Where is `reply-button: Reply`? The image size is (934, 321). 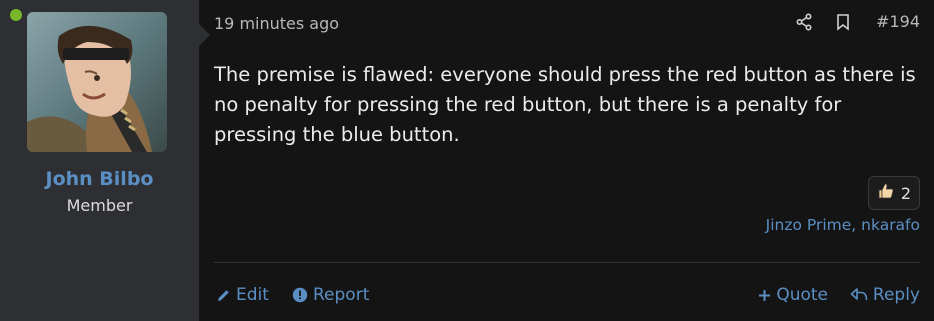
reply-button: Reply is located at coordinates (885, 295).